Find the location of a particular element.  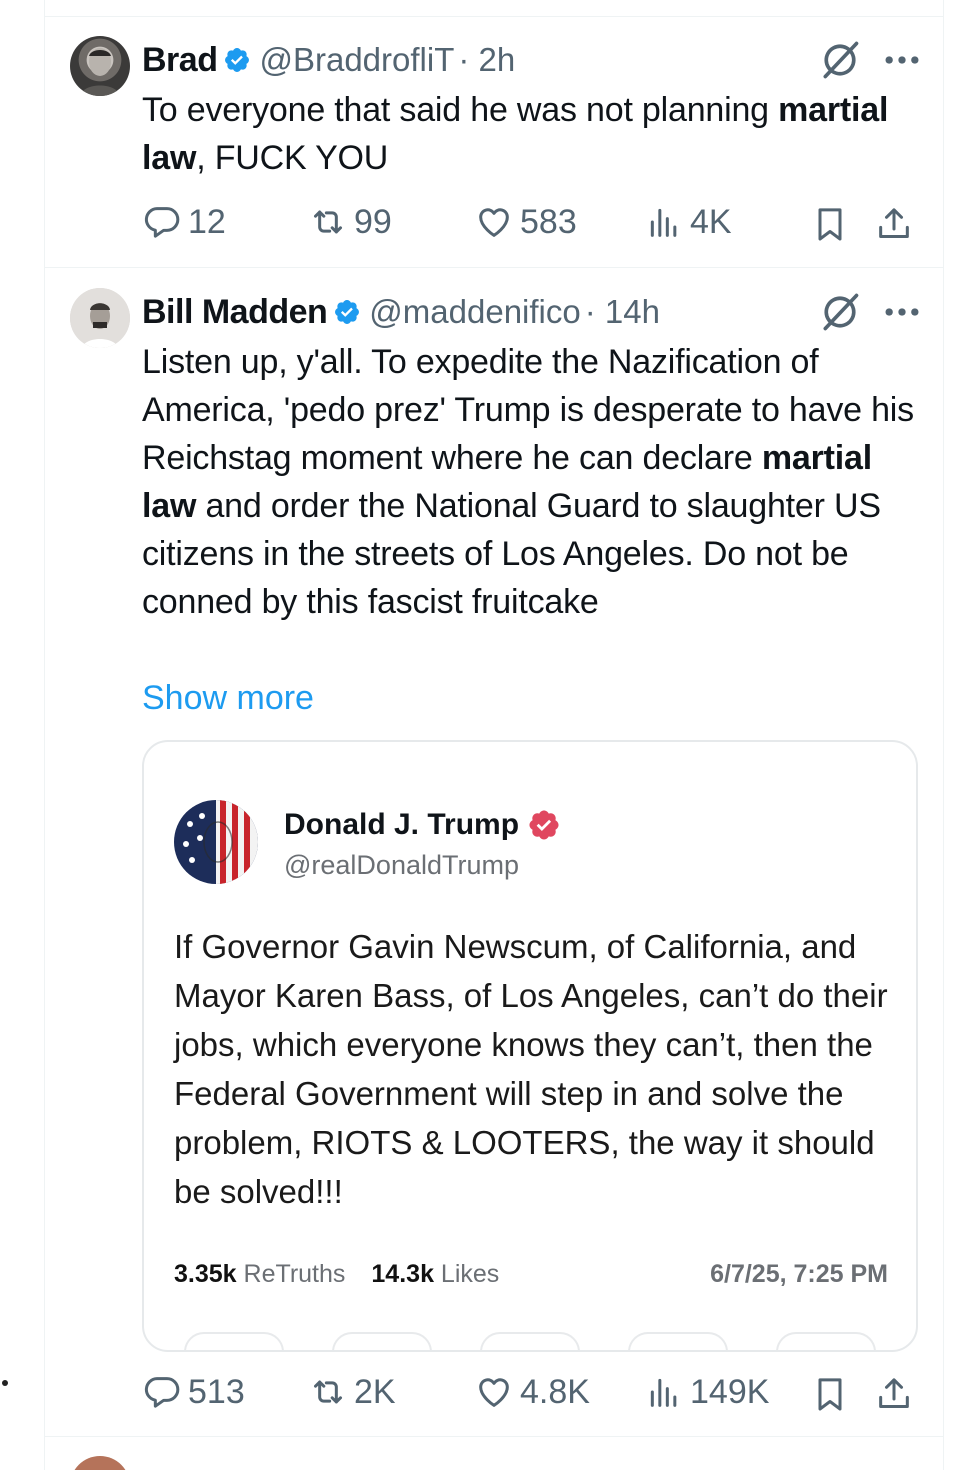

reply-count: 513 is located at coordinates (216, 1391).